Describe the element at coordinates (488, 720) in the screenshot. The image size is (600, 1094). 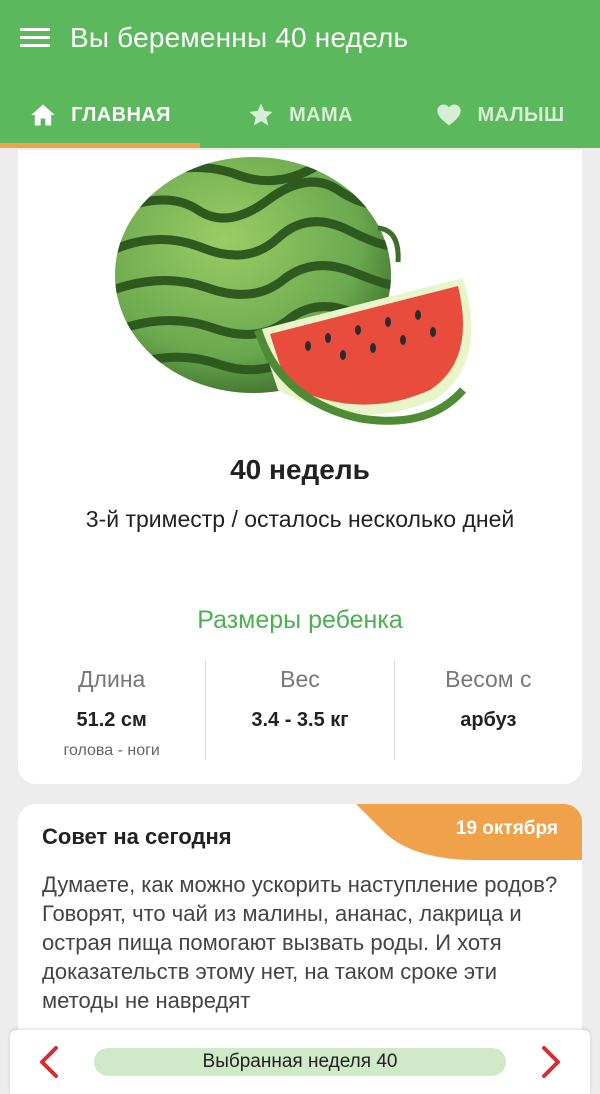
I see `size-value: арбуз` at that location.